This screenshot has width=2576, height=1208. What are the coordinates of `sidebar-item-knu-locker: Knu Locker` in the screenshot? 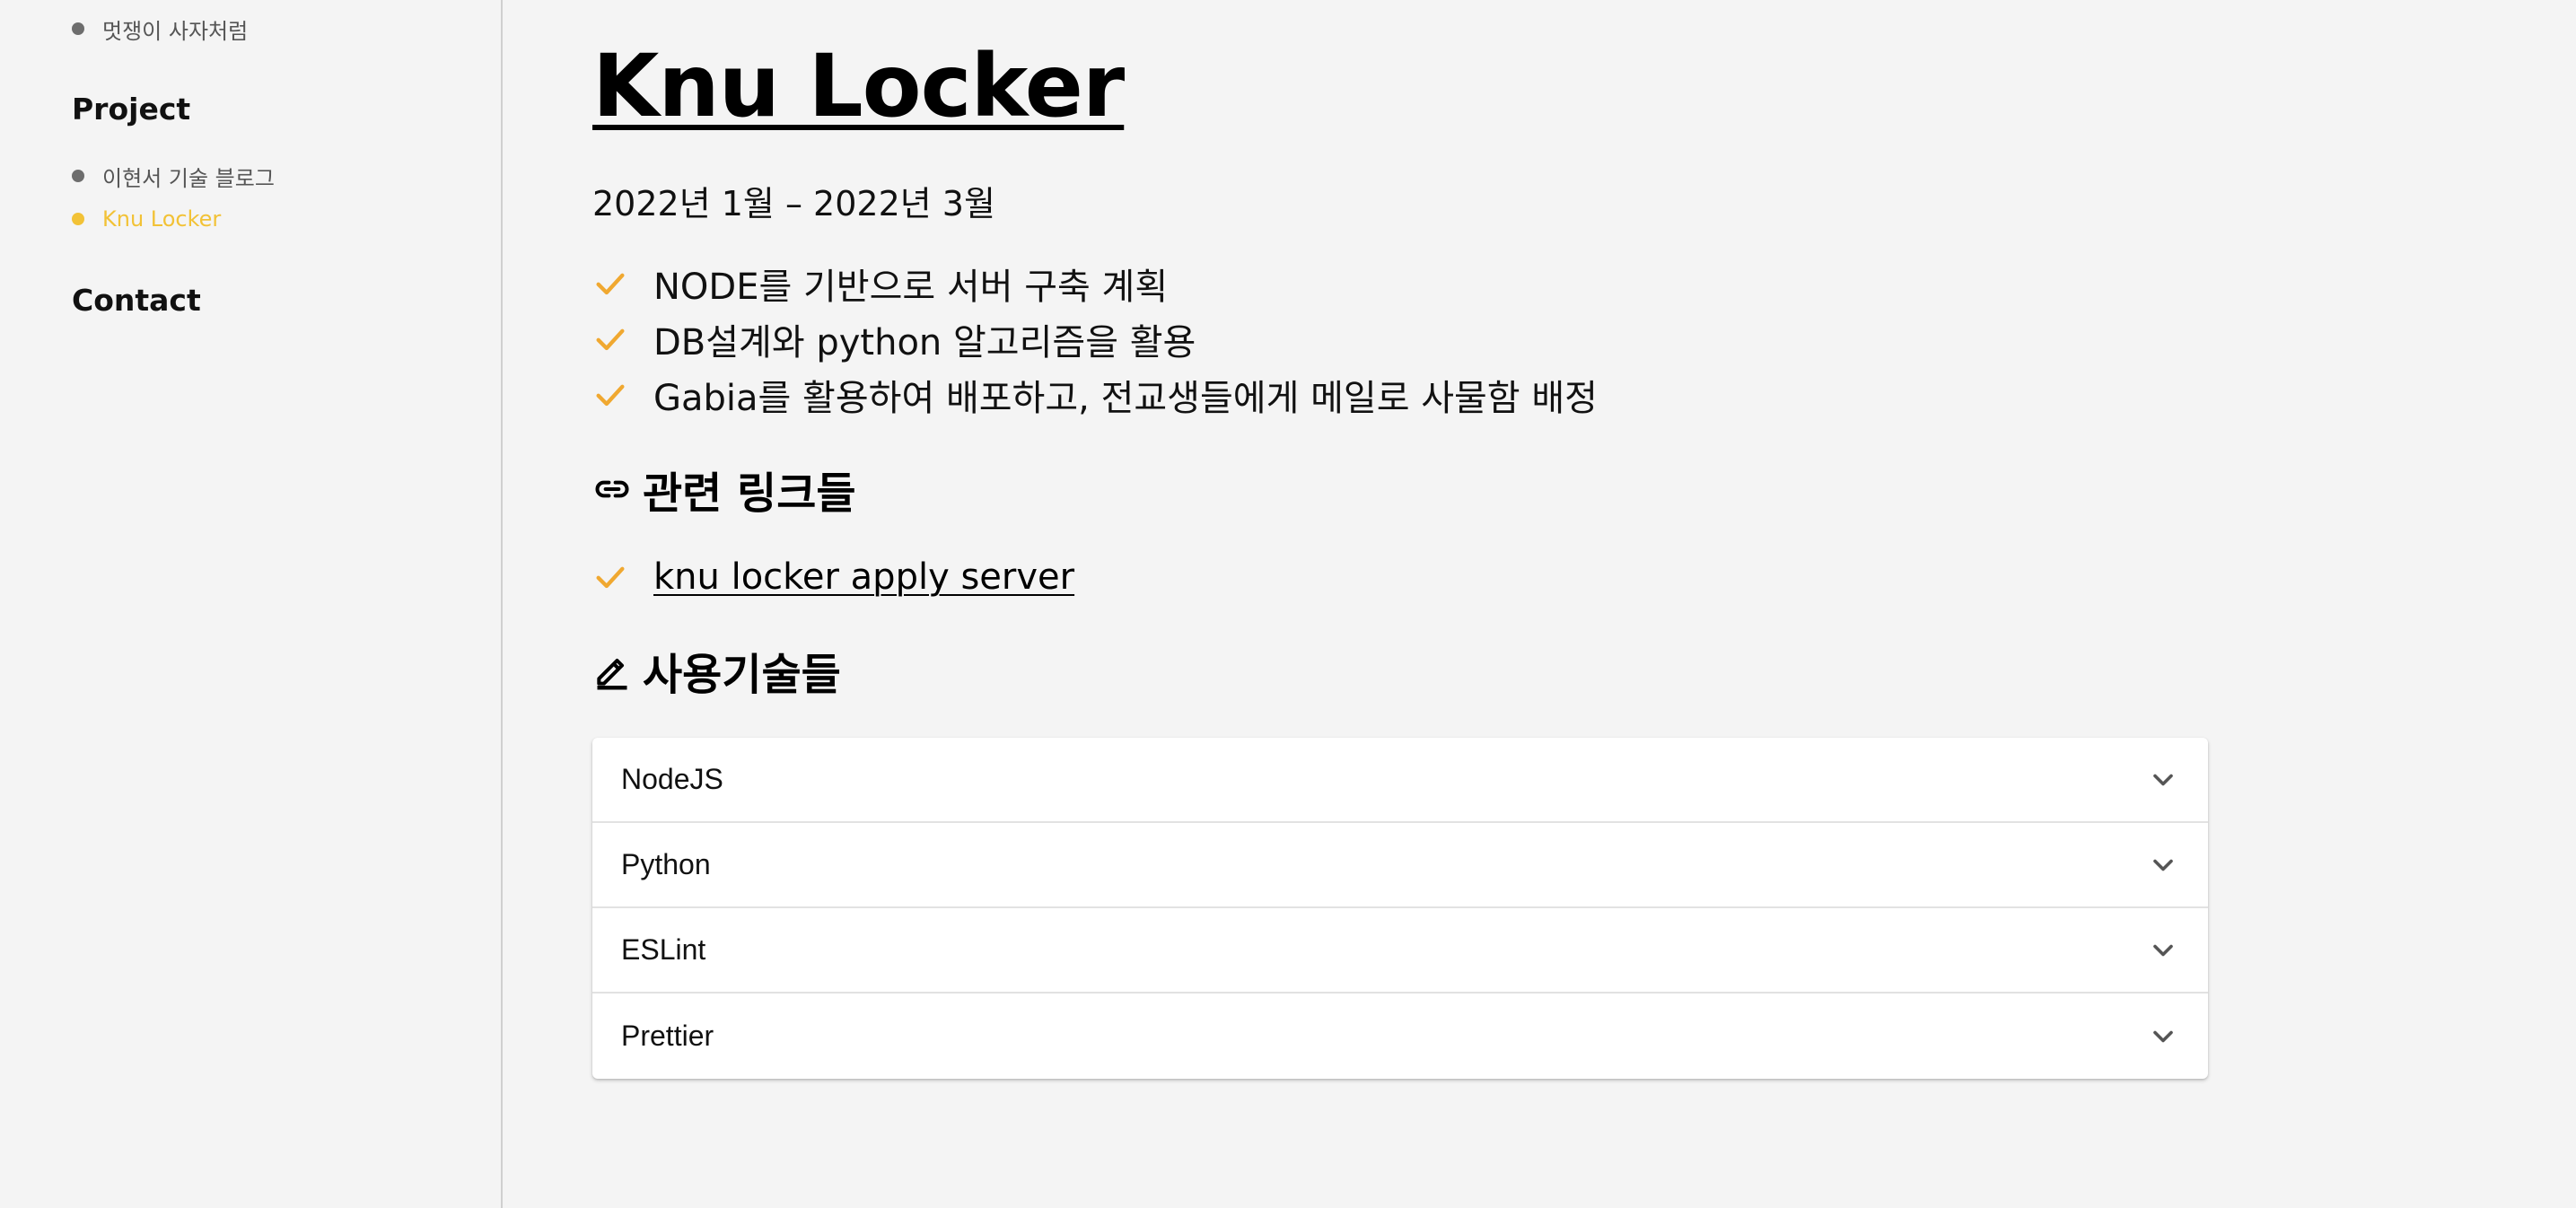 It's located at (173, 219).